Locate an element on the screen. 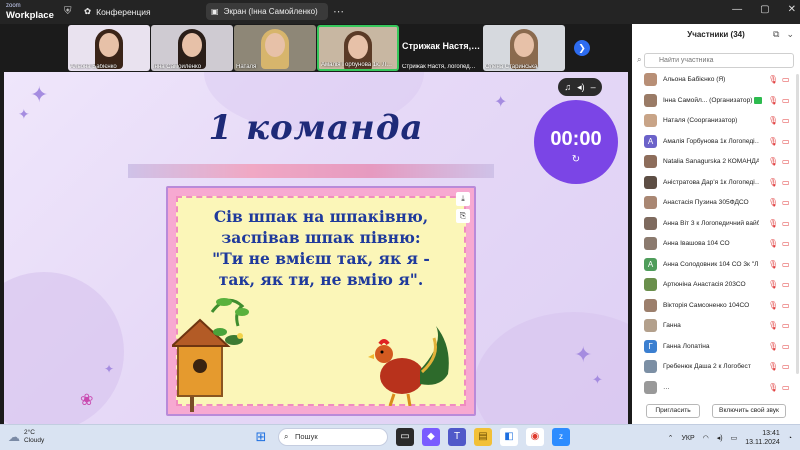 Image resolution: width=800 pixels, height=450 pixels. taskbar-search: ⌕ Пошук is located at coordinates (333, 437).